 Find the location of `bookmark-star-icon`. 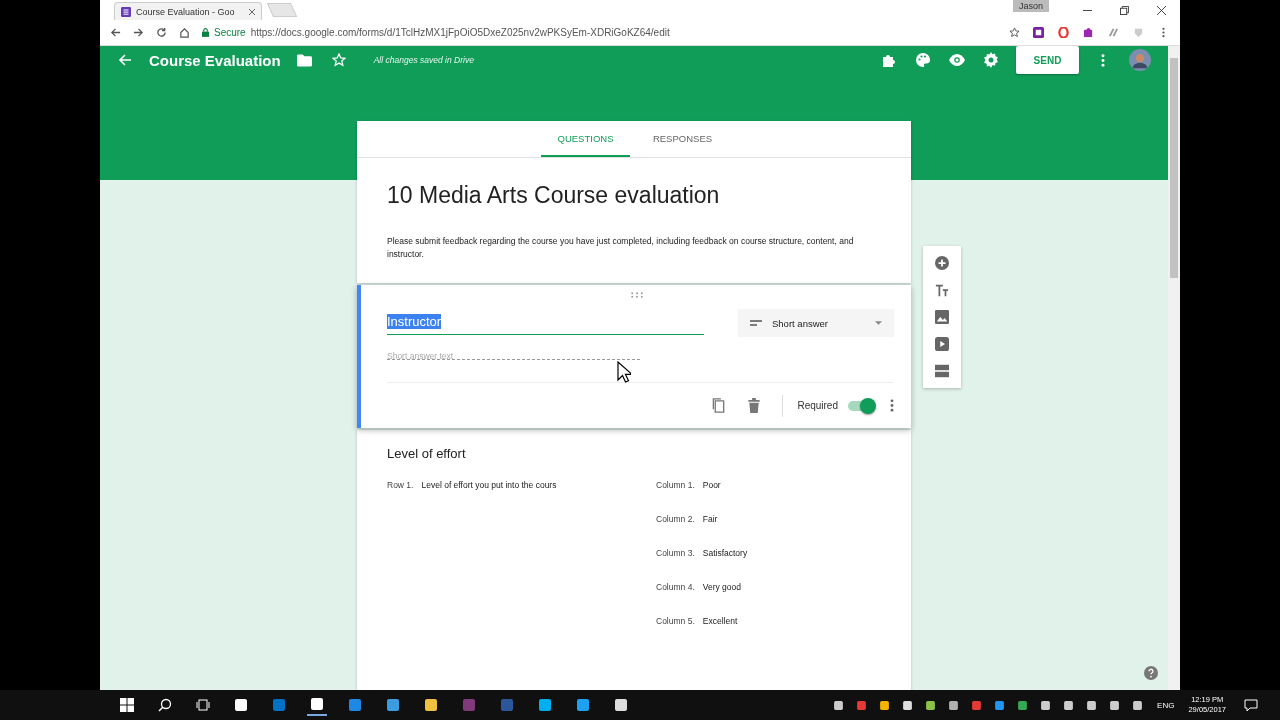

bookmark-star-icon is located at coordinates (1014, 32).